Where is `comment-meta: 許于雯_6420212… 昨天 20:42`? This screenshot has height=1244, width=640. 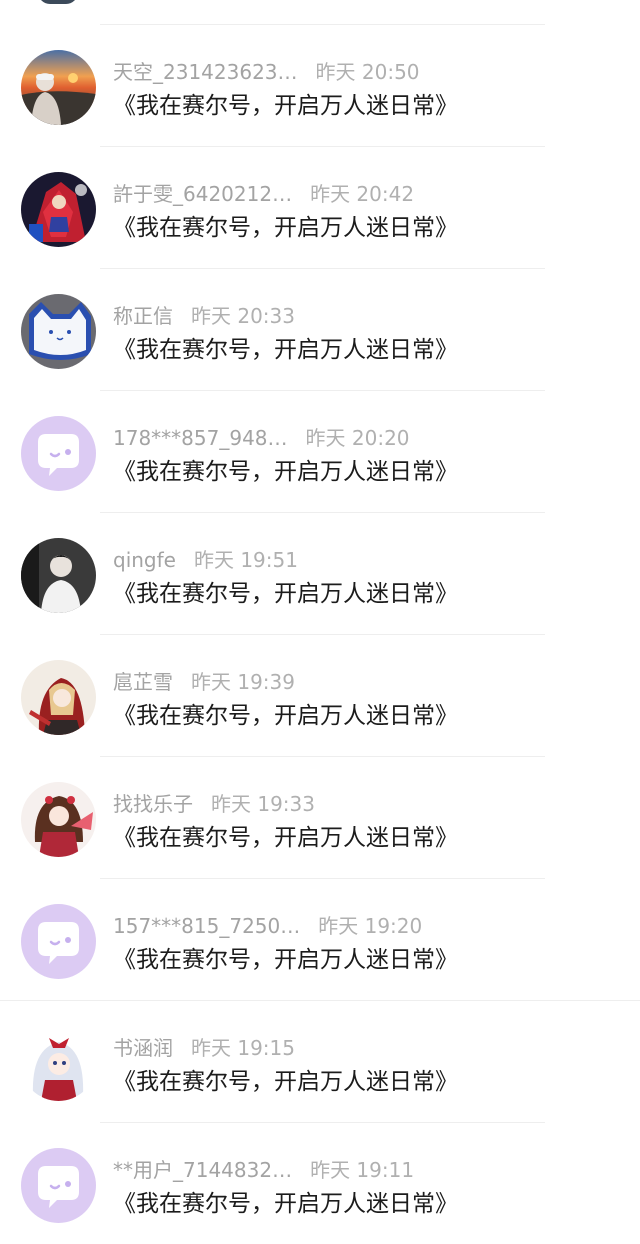
comment-meta: 許于雯_6420212… 昨天 20:42 is located at coordinates (263, 194).